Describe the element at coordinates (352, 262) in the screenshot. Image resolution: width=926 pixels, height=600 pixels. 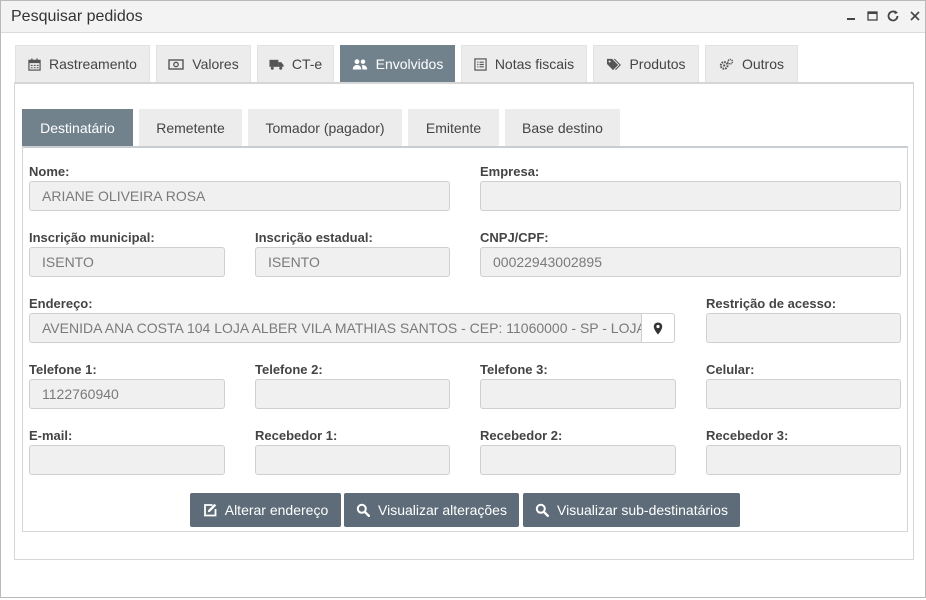
I see `inscricao-estadual-field: ISENTO` at that location.